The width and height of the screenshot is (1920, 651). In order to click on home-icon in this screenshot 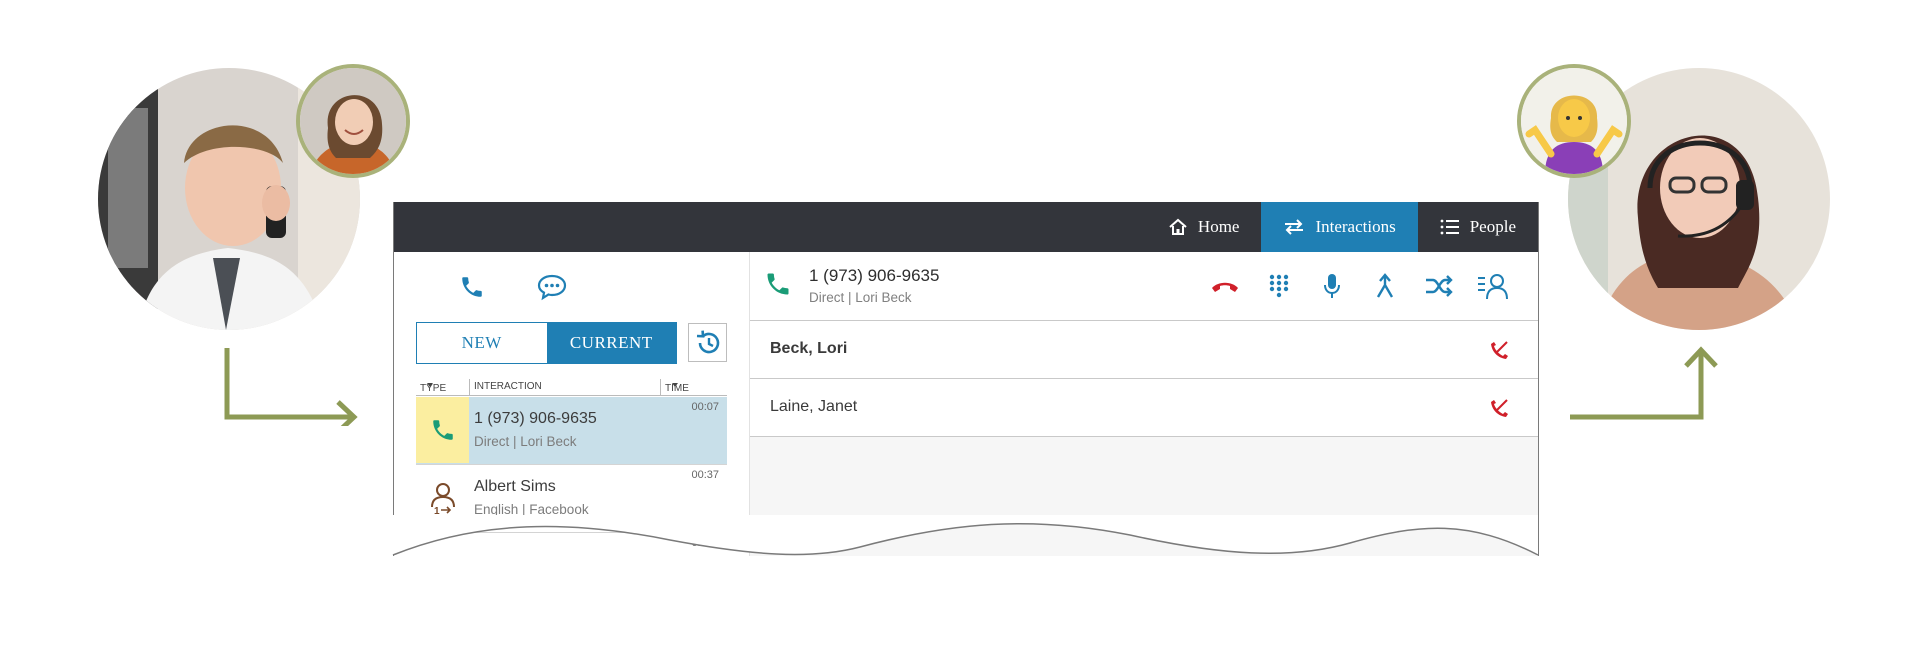, I will do `click(1178, 226)`.